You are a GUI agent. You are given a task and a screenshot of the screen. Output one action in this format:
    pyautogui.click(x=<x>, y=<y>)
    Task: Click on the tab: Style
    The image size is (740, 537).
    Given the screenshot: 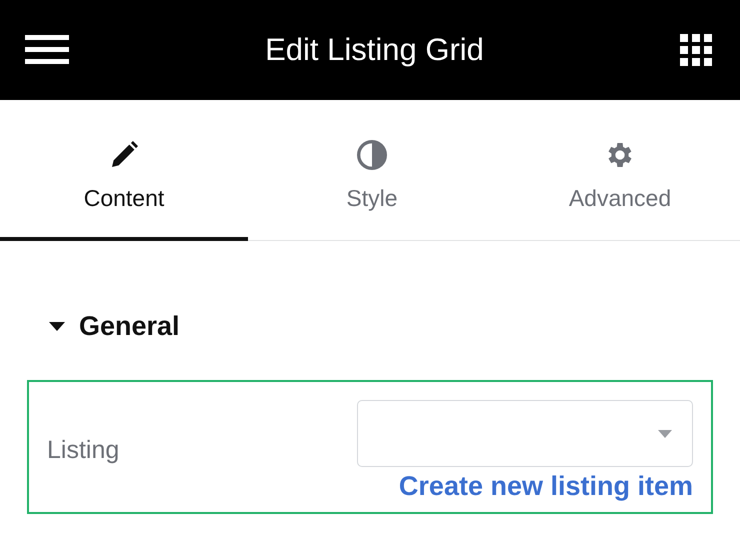 What is the action you would take?
    pyautogui.click(x=372, y=170)
    